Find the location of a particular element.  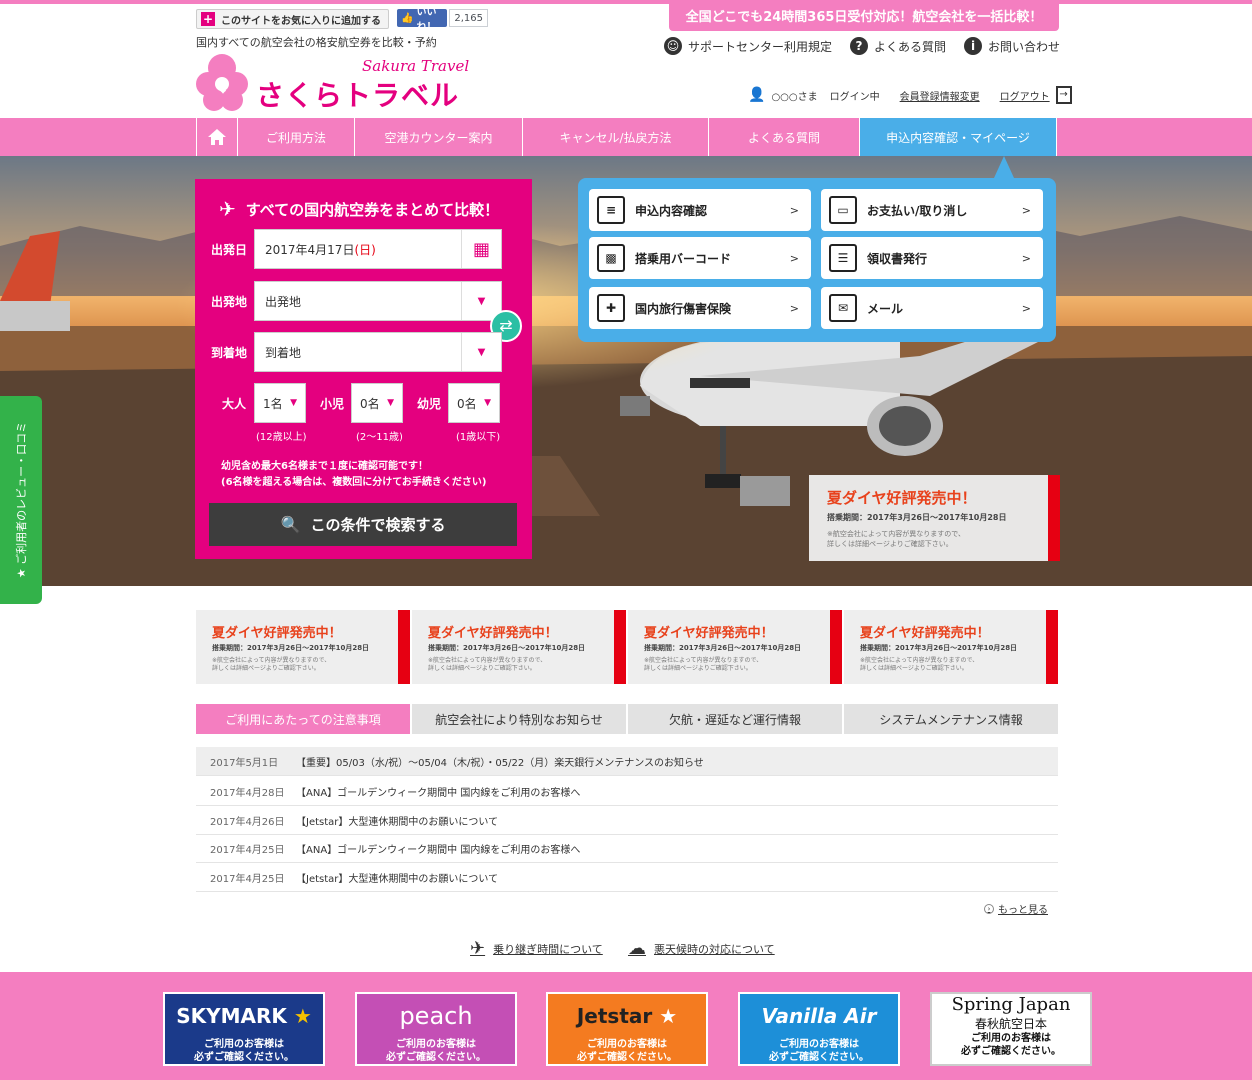

mypage-receipt: ☰ 領収書発行 > is located at coordinates (932, 258).